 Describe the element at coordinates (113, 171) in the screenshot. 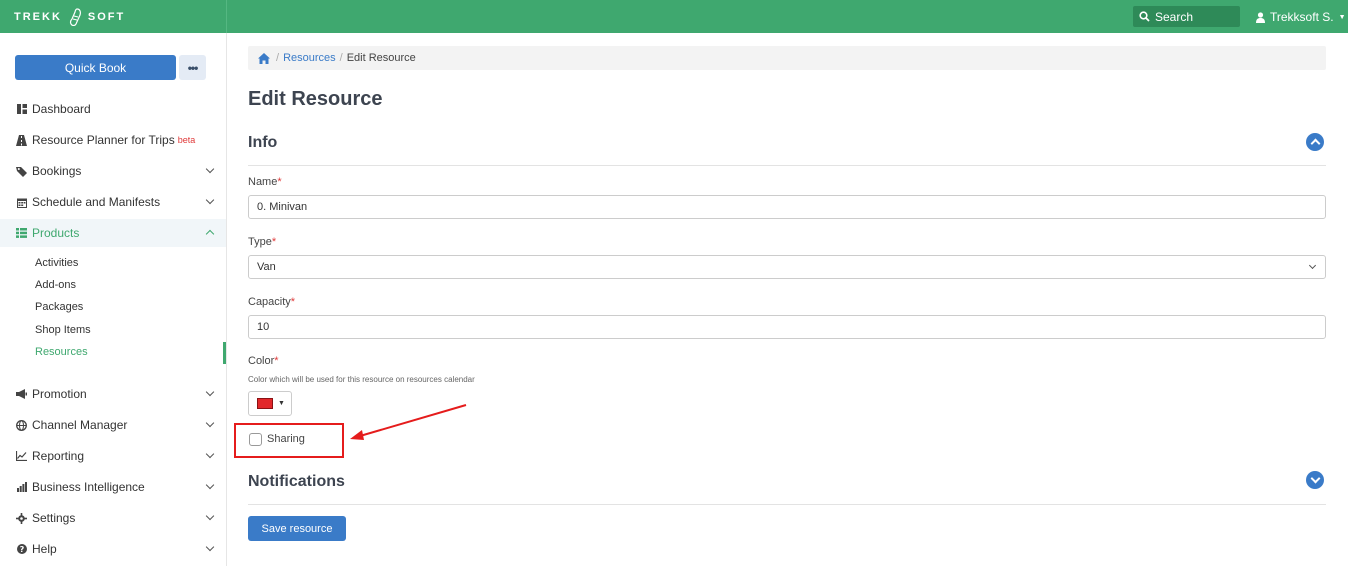

I see `nav-item-bookings: Bookings` at that location.